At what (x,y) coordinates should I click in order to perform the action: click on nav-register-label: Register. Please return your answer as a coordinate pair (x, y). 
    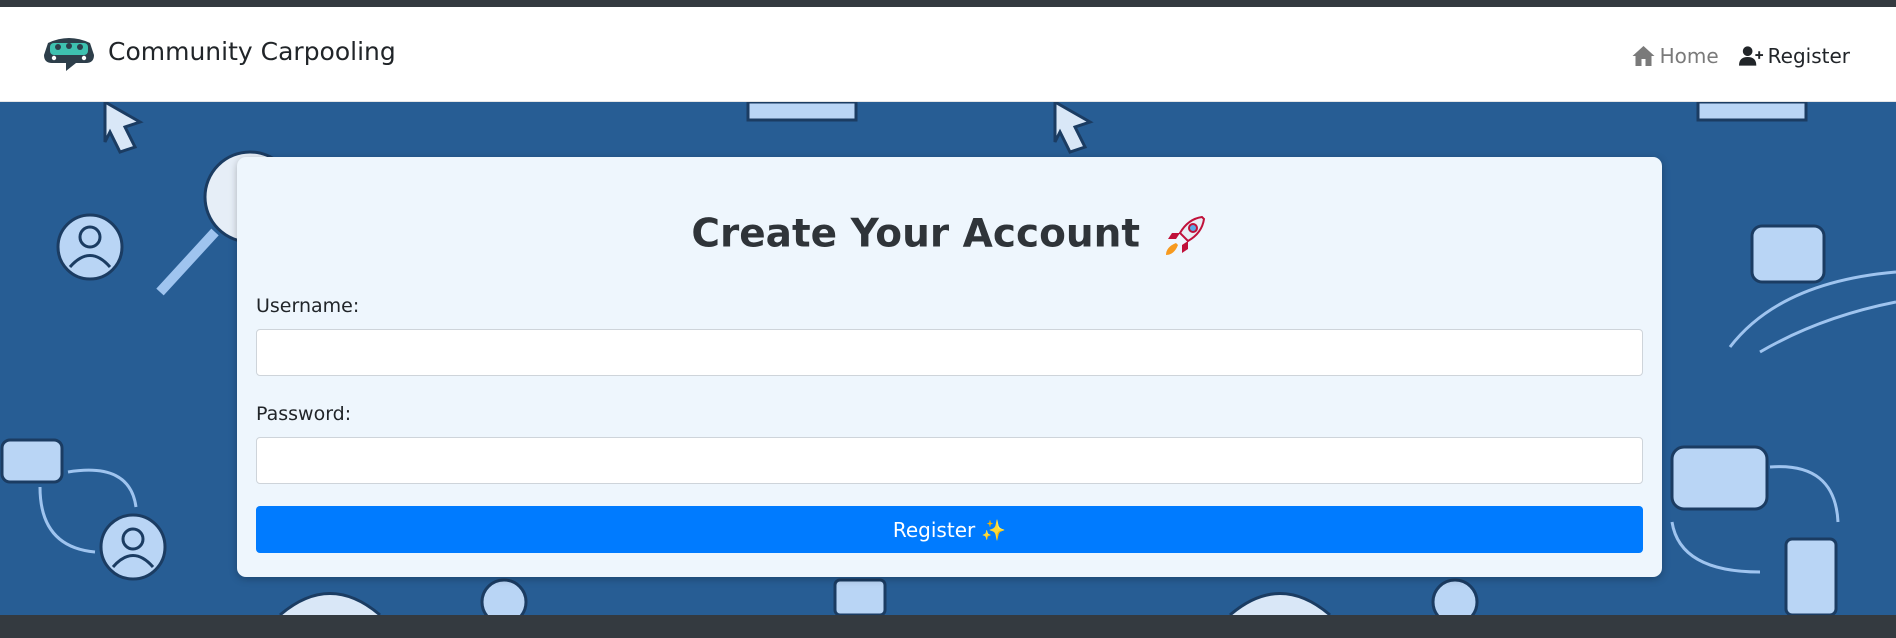
    Looking at the image, I should click on (1808, 56).